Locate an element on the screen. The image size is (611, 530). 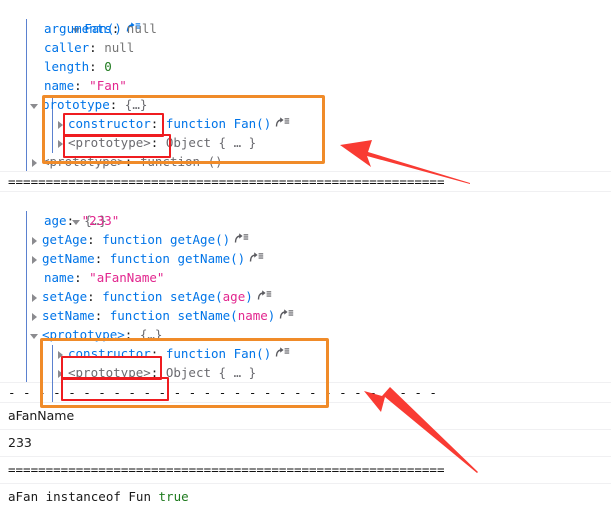
log-text: aFan instanceof Fun is located at coordinates (79, 496).